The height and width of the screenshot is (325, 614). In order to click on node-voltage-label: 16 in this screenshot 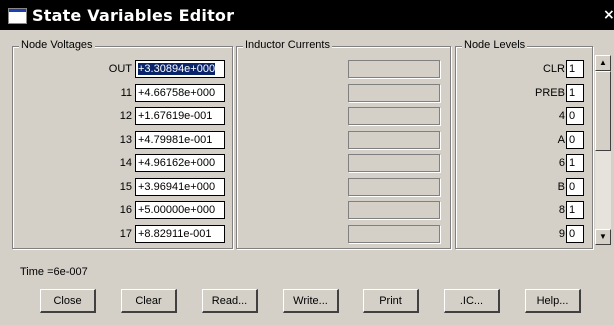, I will do `click(125, 210)`.